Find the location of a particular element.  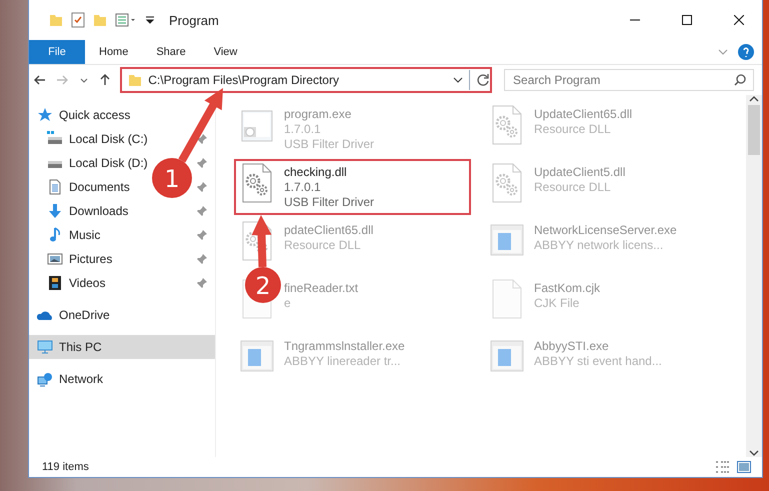

address-path: C:\Program Files\Program Directory is located at coordinates (244, 80).